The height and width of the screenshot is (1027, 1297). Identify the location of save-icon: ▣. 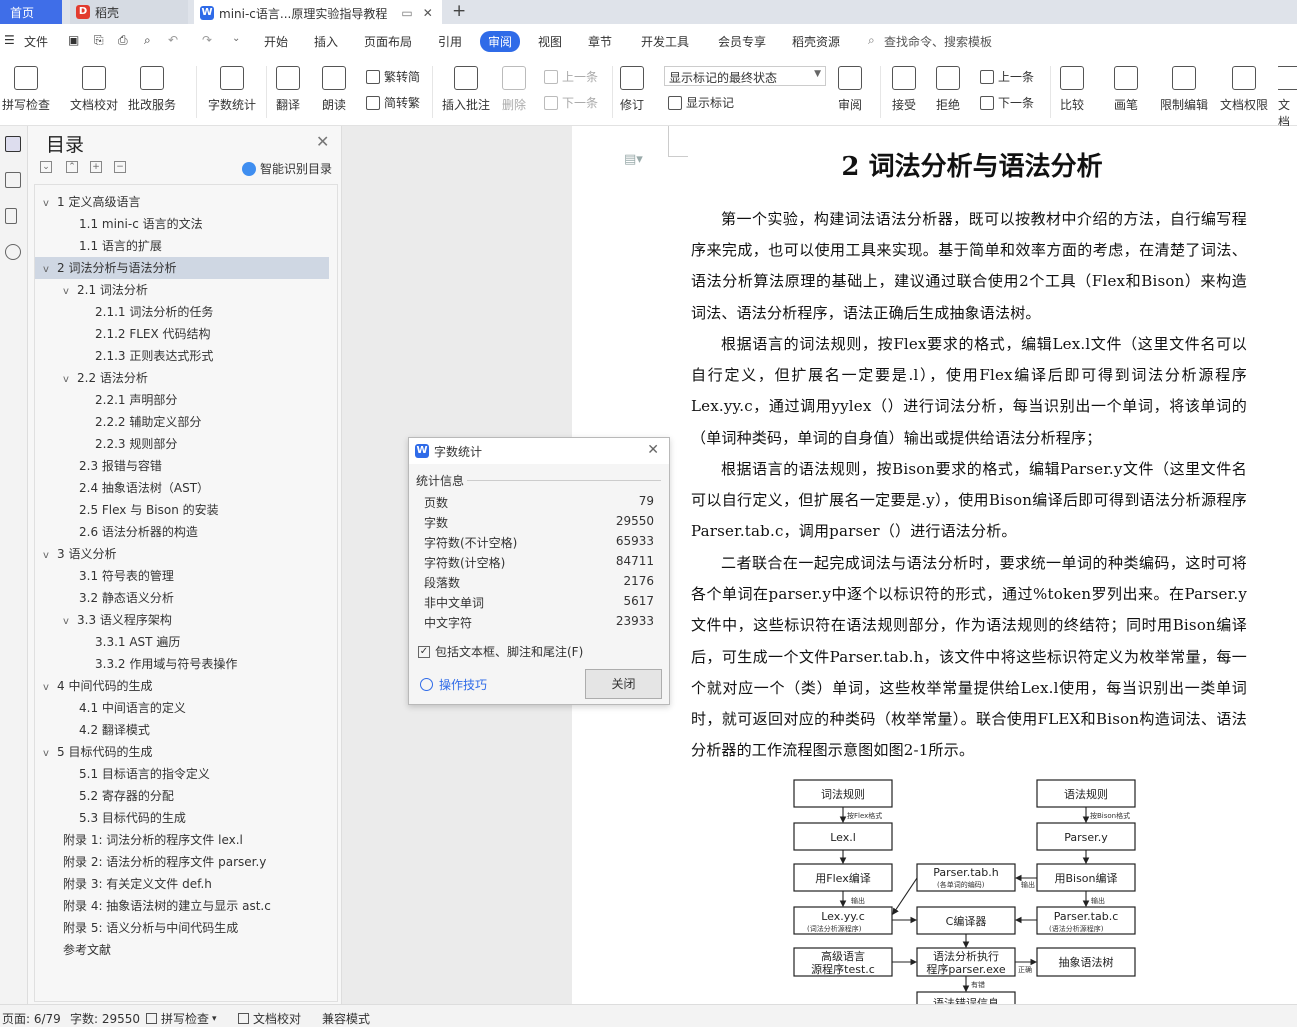
(73, 40).